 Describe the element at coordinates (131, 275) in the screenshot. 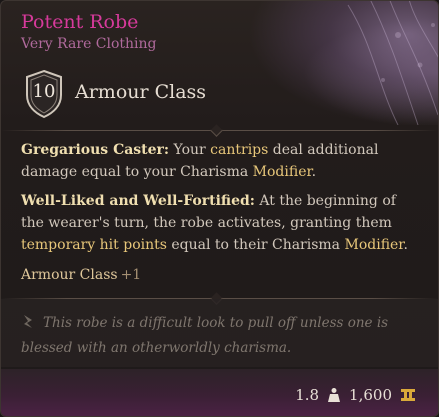

I see `bonus-value: +1` at that location.